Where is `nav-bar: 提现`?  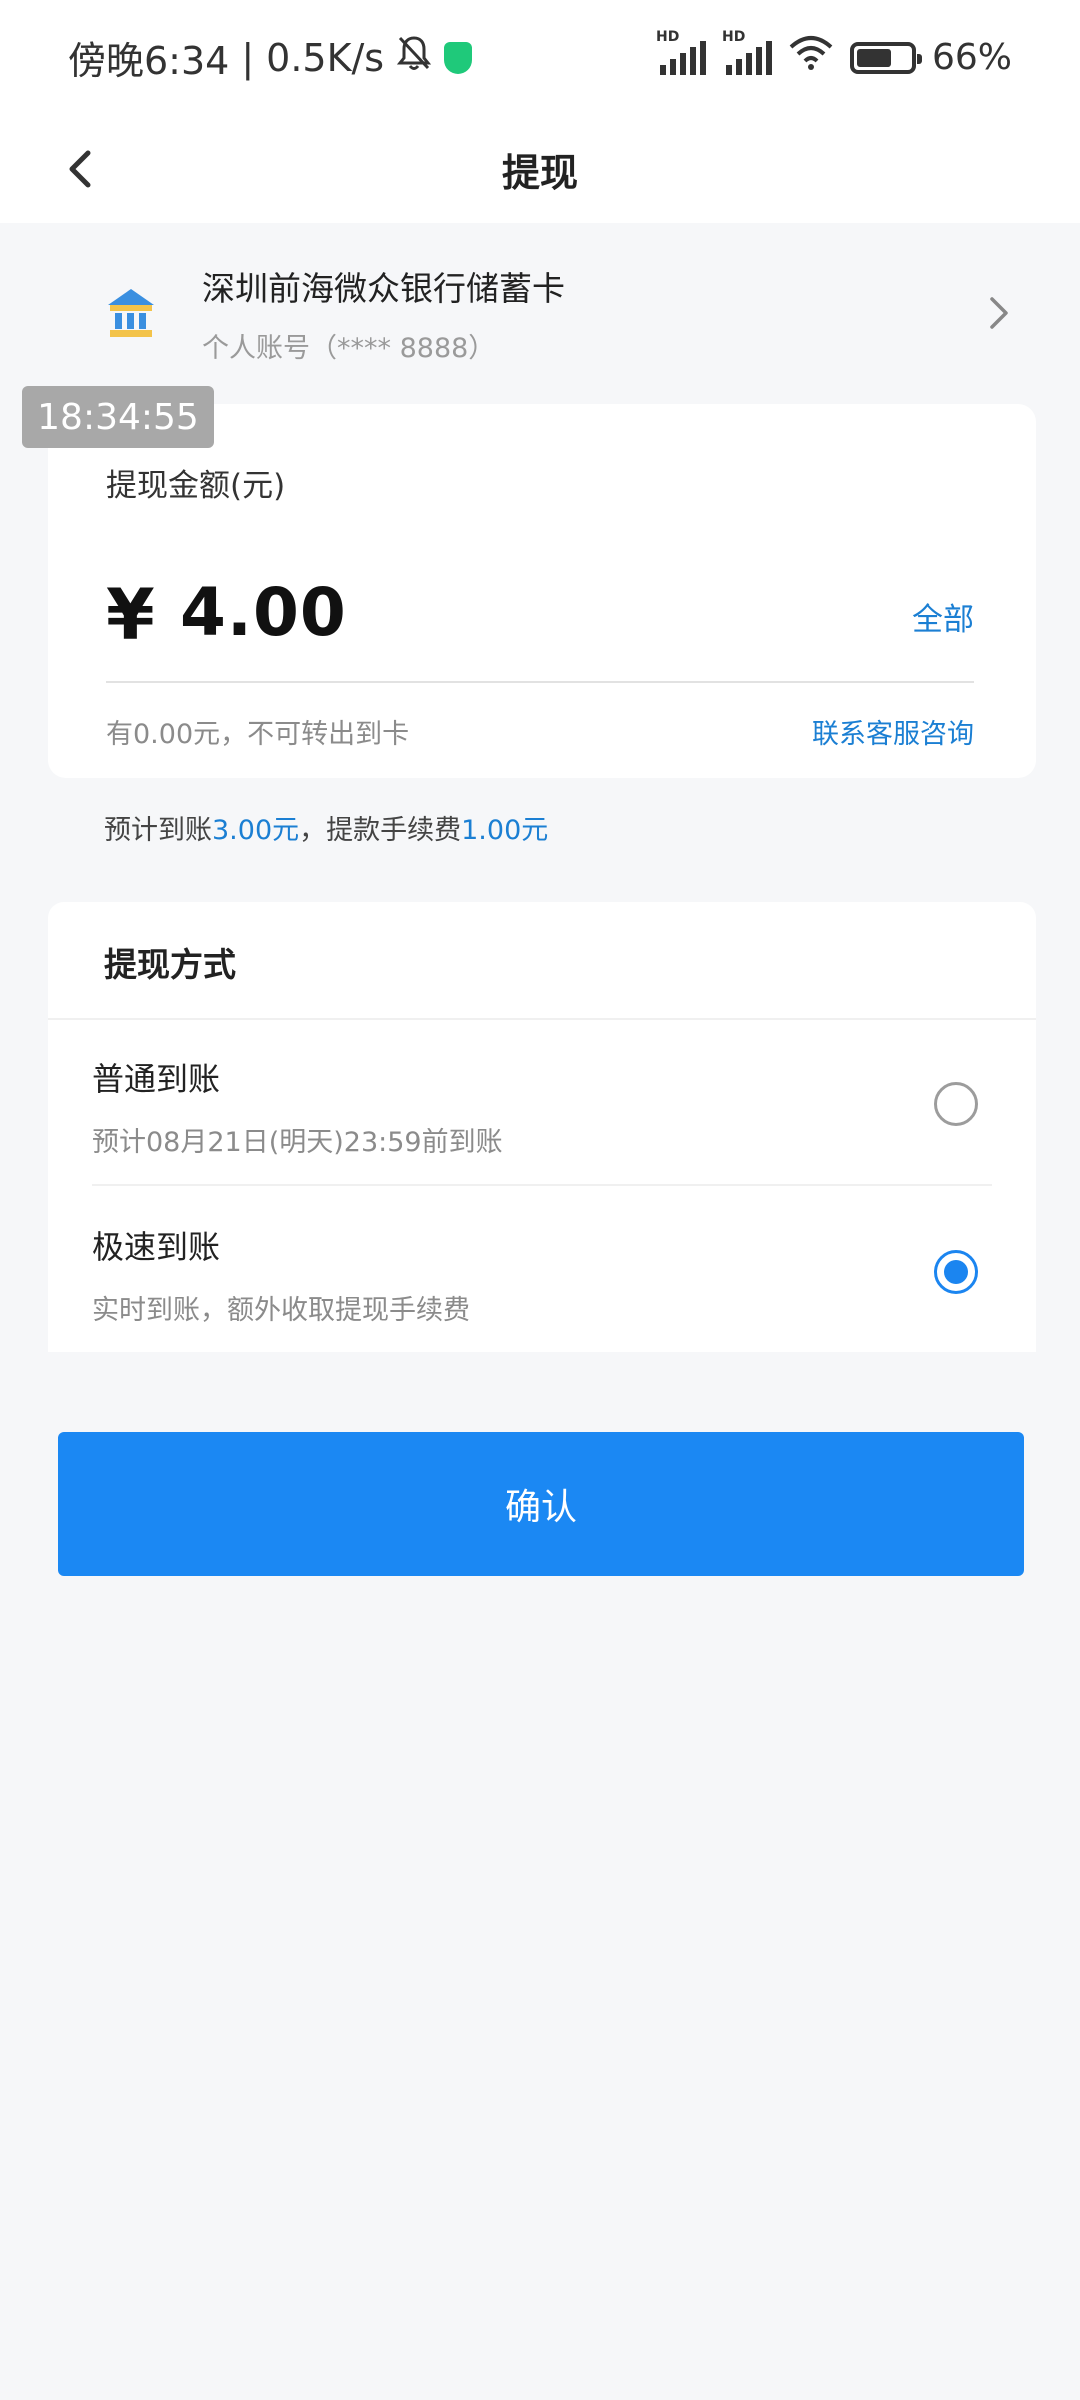 nav-bar: 提现 is located at coordinates (540, 169).